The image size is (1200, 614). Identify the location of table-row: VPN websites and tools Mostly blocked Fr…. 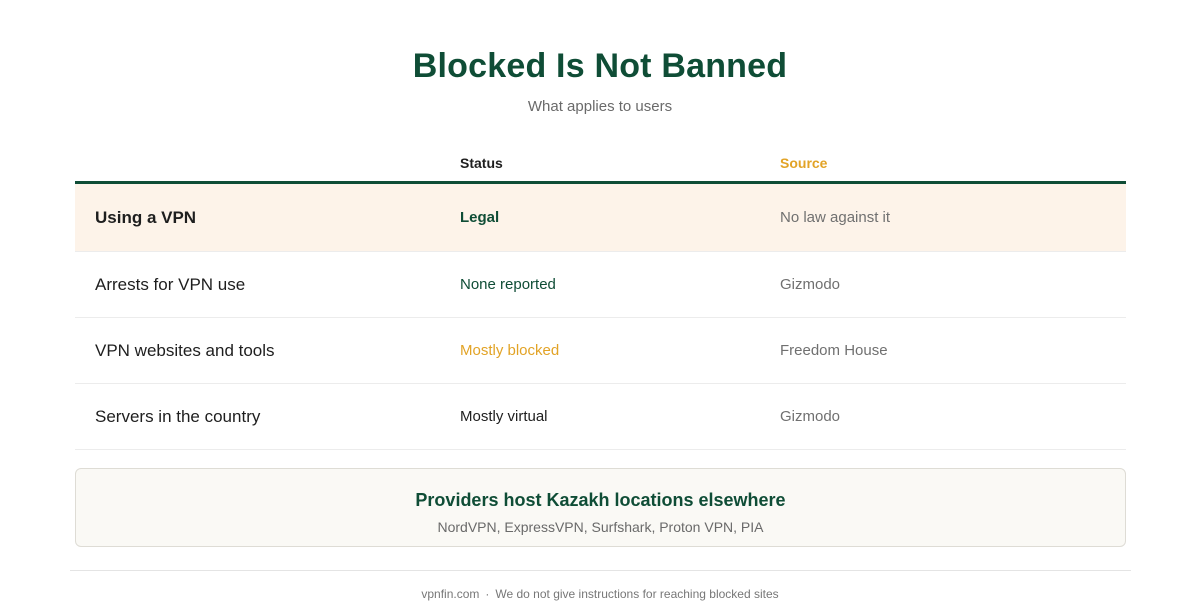
(600, 351).